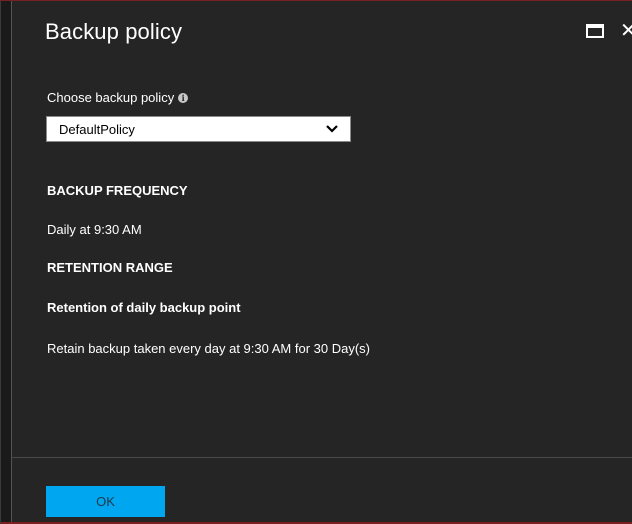 This screenshot has width=632, height=524. What do you see at coordinates (183, 97) in the screenshot?
I see `info-icon: i` at bounding box center [183, 97].